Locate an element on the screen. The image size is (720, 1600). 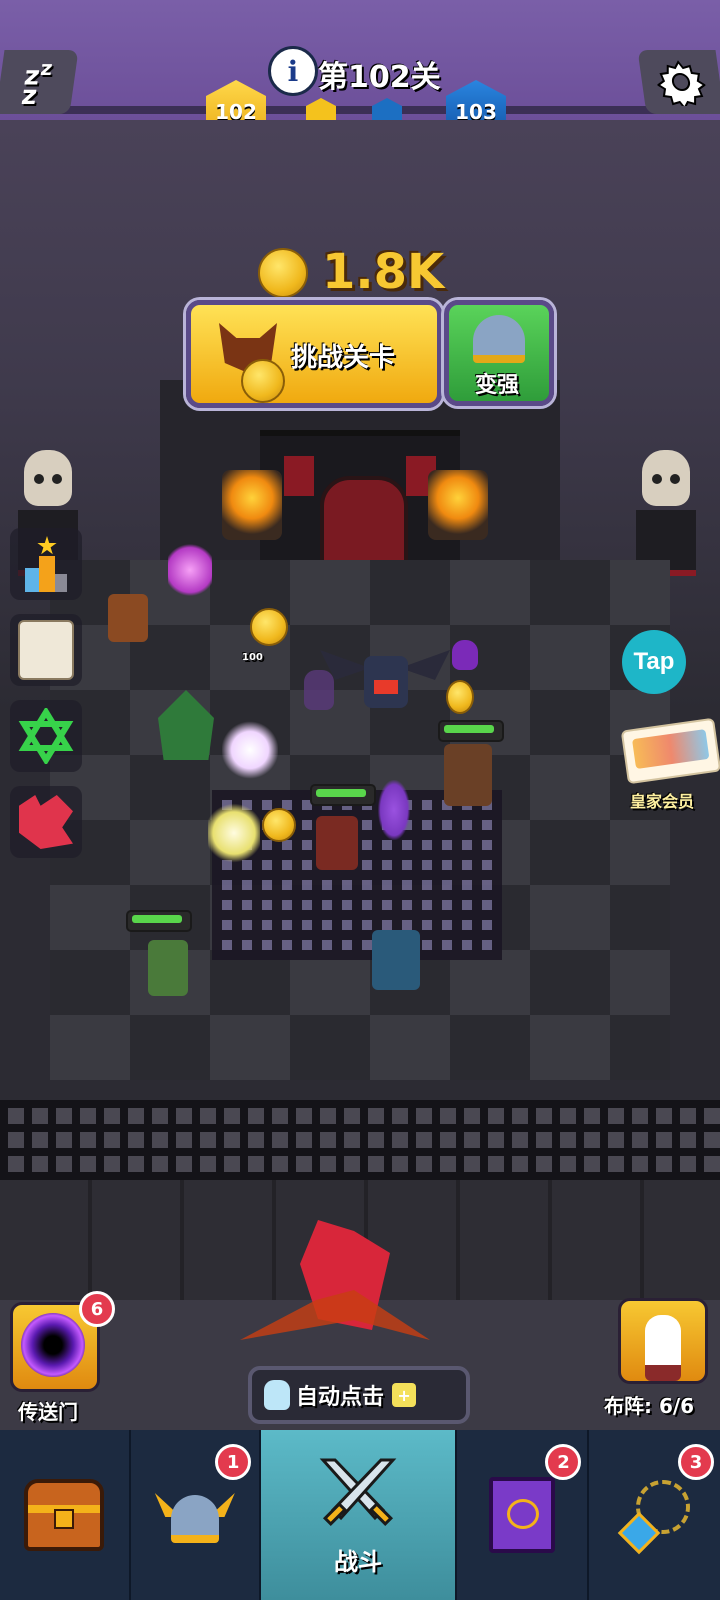
hero-blue-mage is located at coordinates (396, 960).